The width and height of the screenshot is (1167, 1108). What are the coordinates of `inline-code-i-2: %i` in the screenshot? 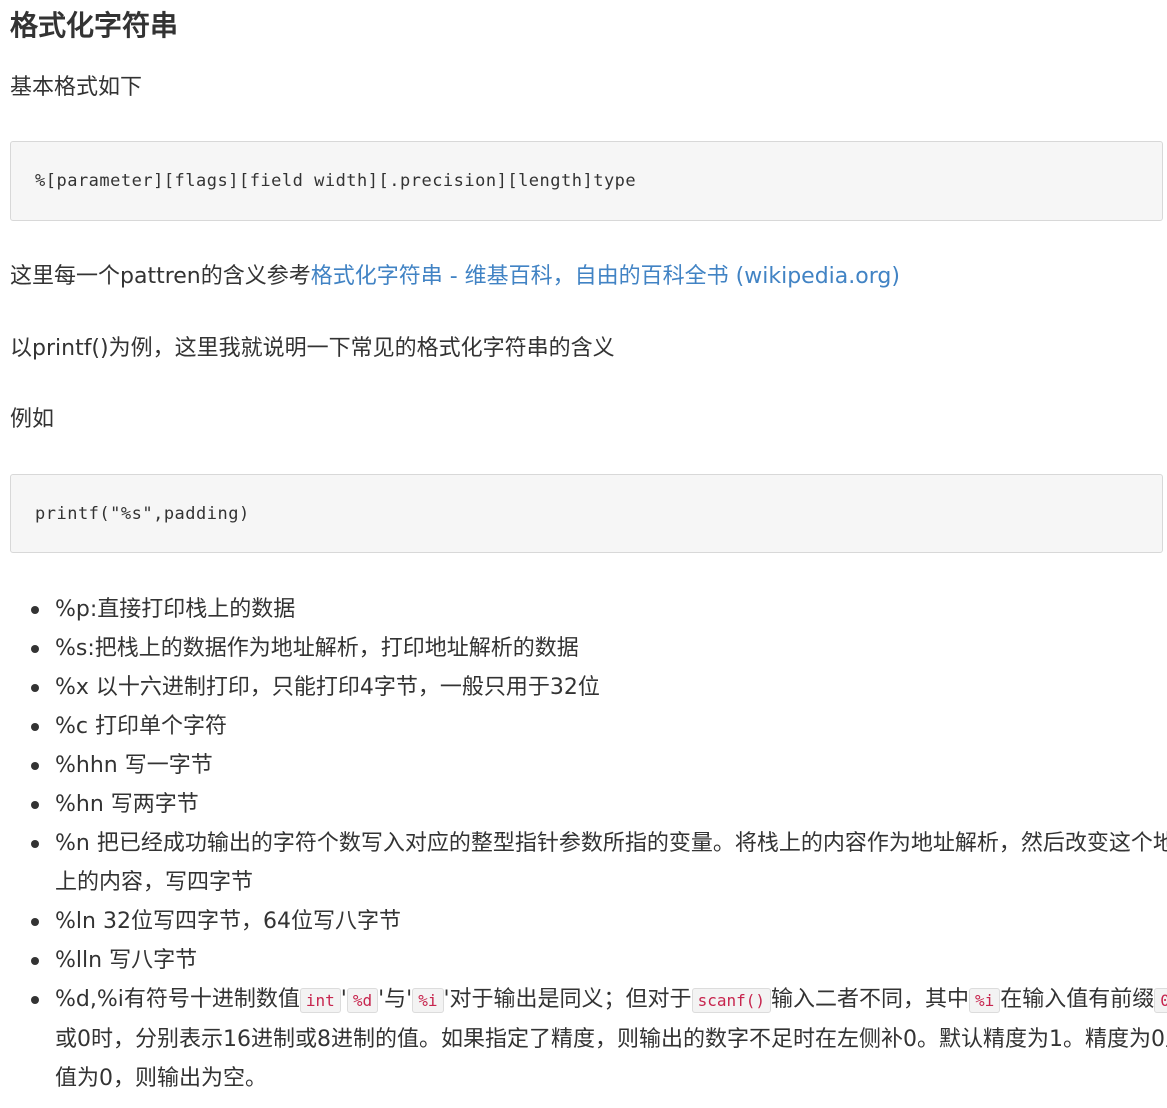 It's located at (985, 1000).